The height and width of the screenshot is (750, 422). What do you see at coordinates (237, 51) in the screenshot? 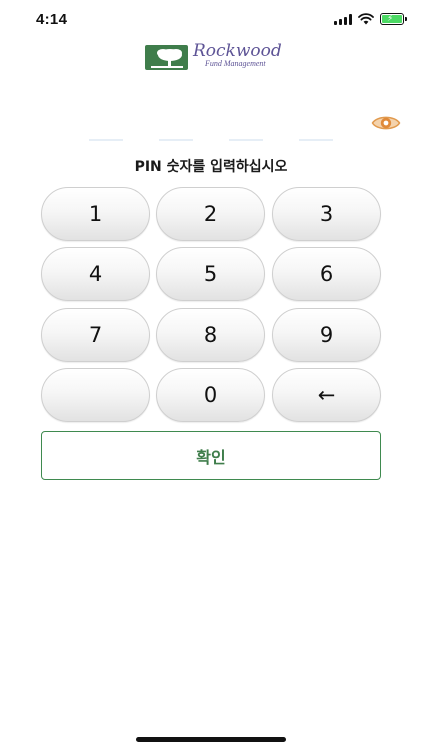
I see `logo-text: Rockwood` at bounding box center [237, 51].